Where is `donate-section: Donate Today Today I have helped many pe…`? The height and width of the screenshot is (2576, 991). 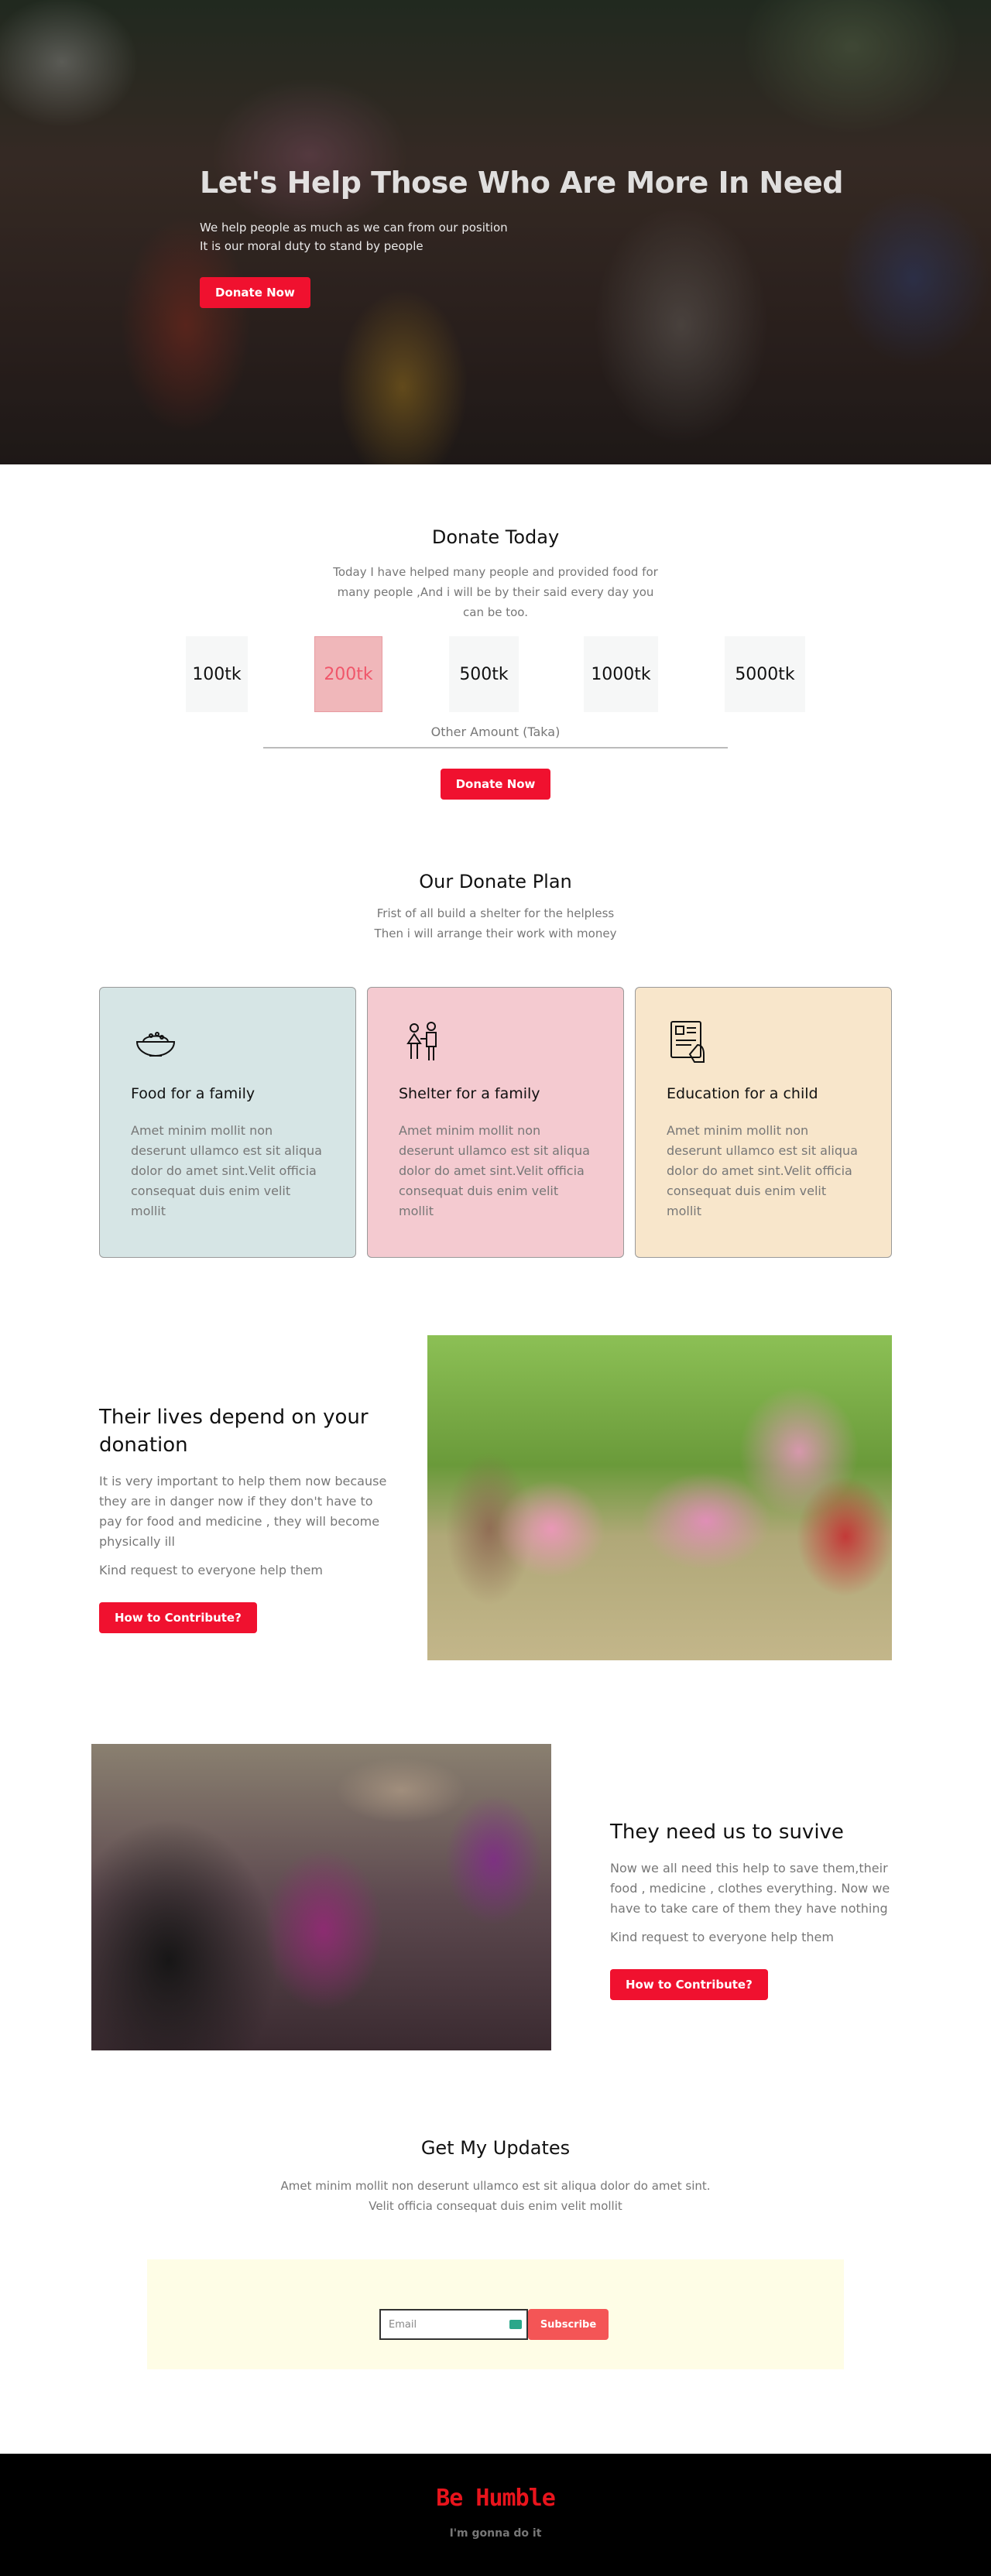 donate-section: Donate Today Today I have helped many pe… is located at coordinates (495, 632).